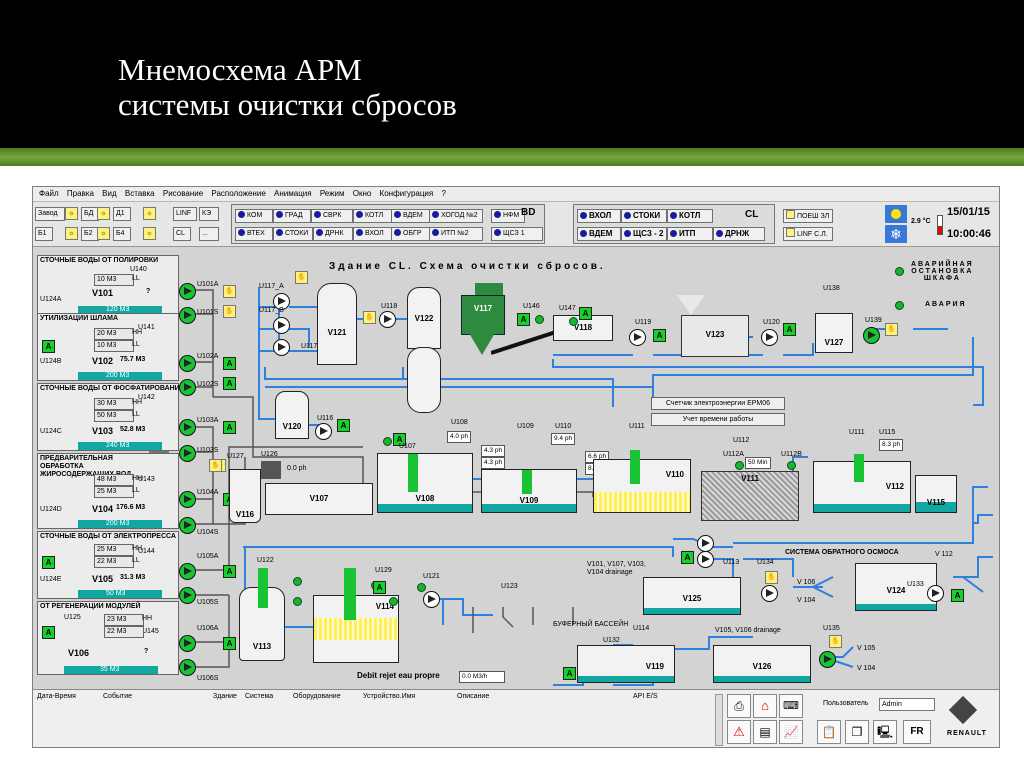 The image size is (1024, 768). What do you see at coordinates (187, 595) in the screenshot?
I see `pump-u105s` at bounding box center [187, 595].